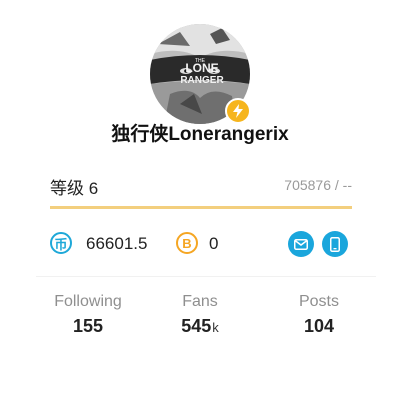  What do you see at coordinates (117, 243) in the screenshot?
I see `coins-value: 66601.5` at bounding box center [117, 243].